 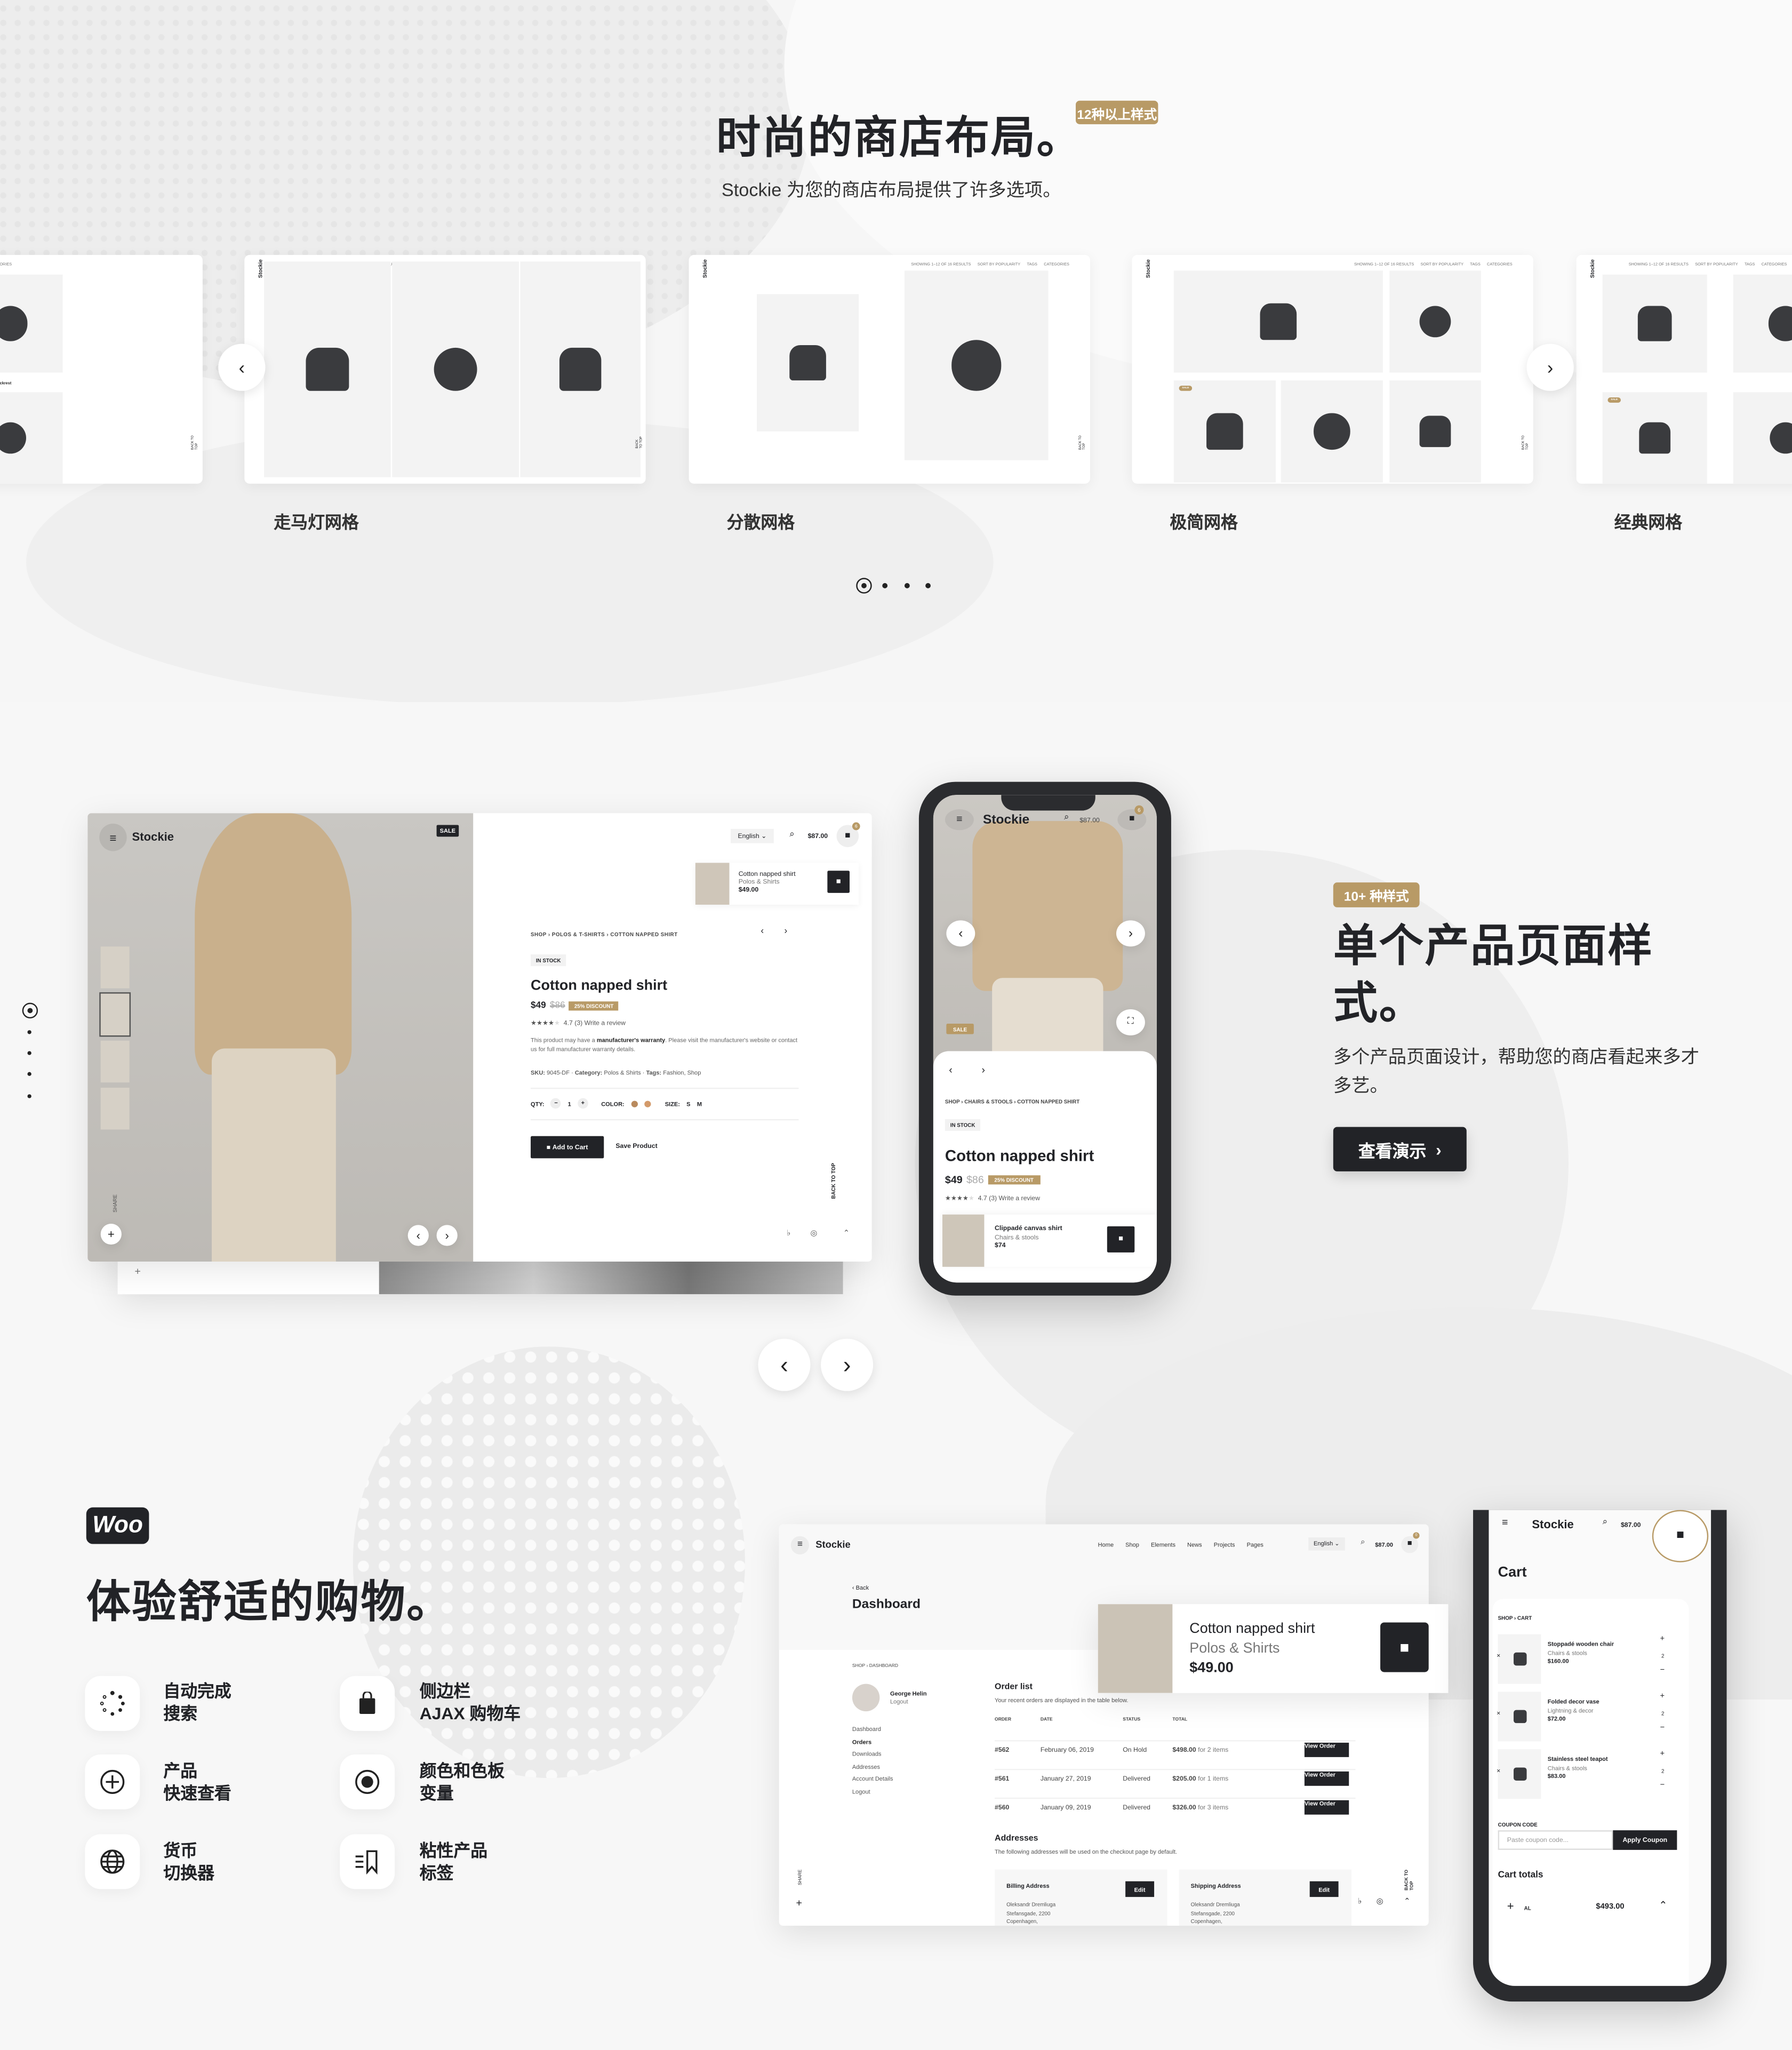 What do you see at coordinates (30, 1010) in the screenshot?
I see `slide-dot-active` at bounding box center [30, 1010].